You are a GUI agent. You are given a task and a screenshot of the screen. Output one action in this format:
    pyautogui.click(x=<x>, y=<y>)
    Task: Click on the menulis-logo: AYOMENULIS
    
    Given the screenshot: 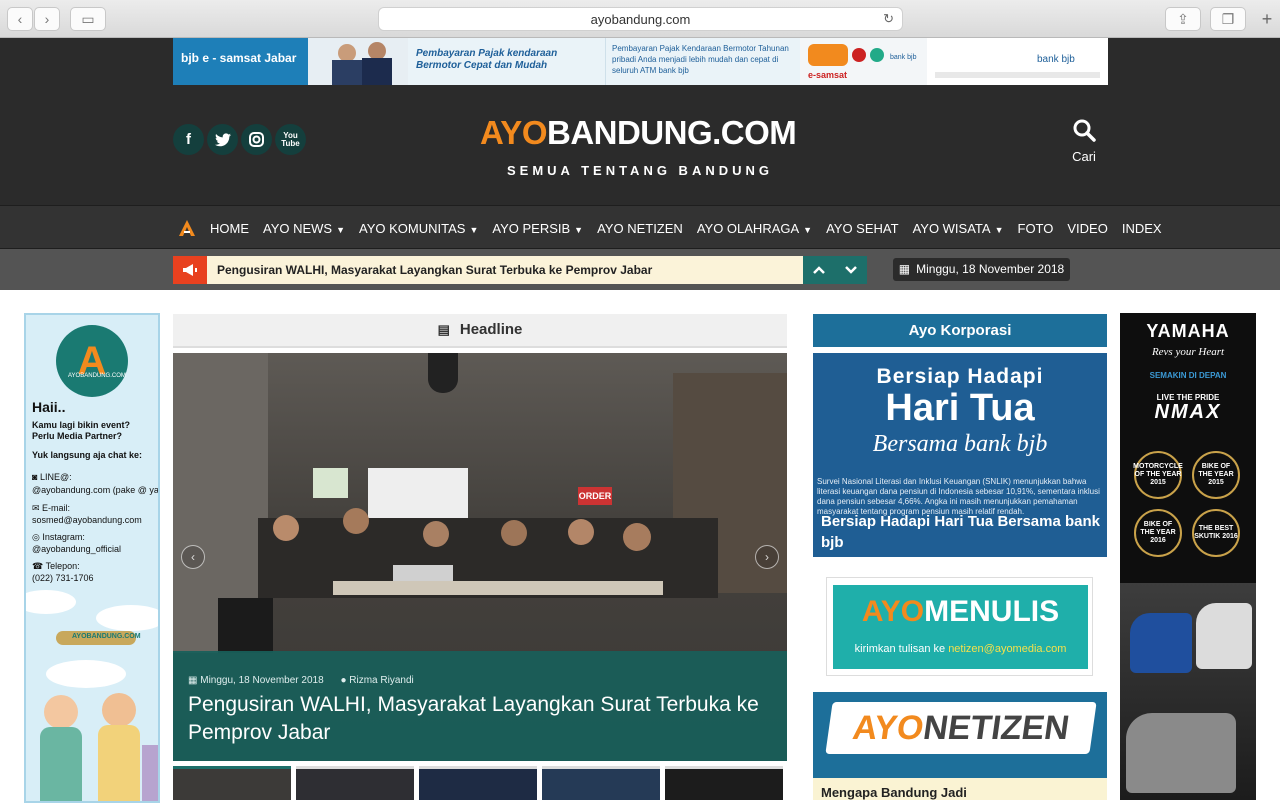 What is the action you would take?
    pyautogui.click(x=960, y=612)
    